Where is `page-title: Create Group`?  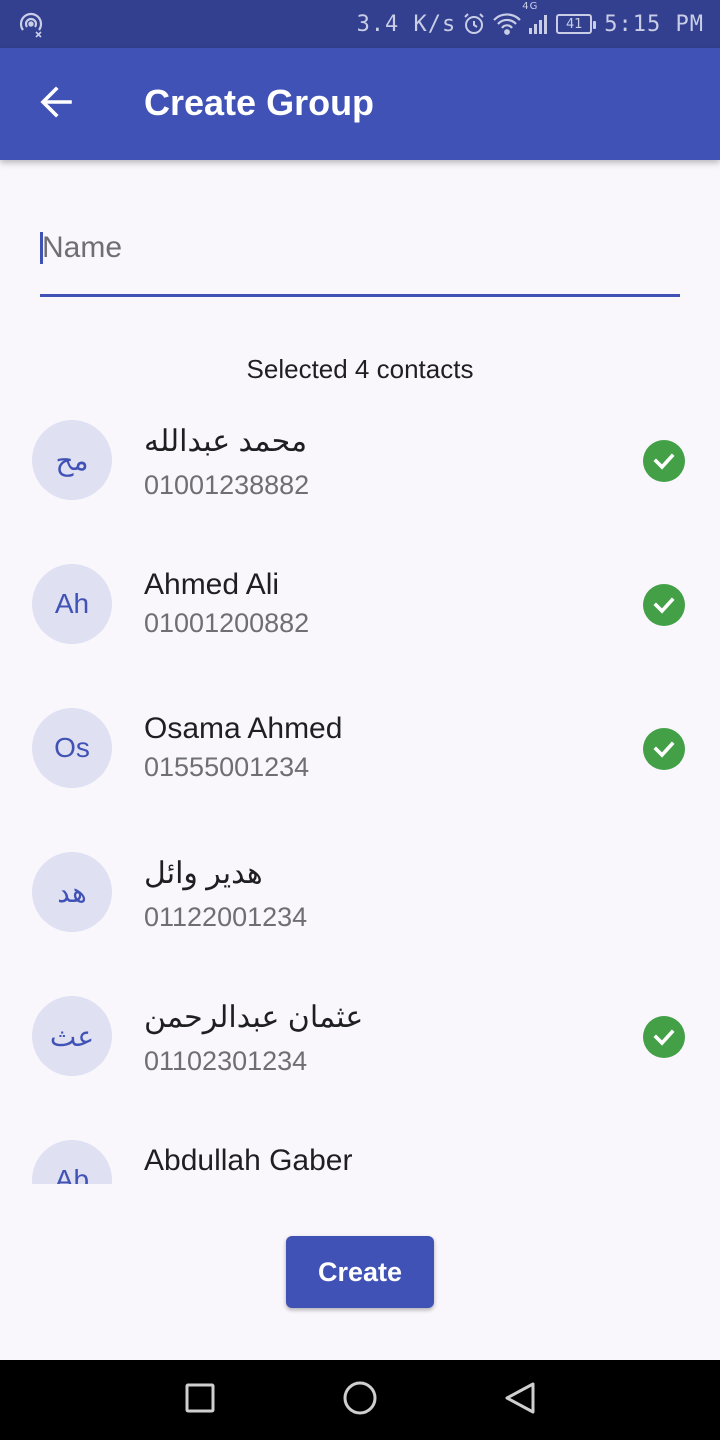
page-title: Create Group is located at coordinates (259, 102).